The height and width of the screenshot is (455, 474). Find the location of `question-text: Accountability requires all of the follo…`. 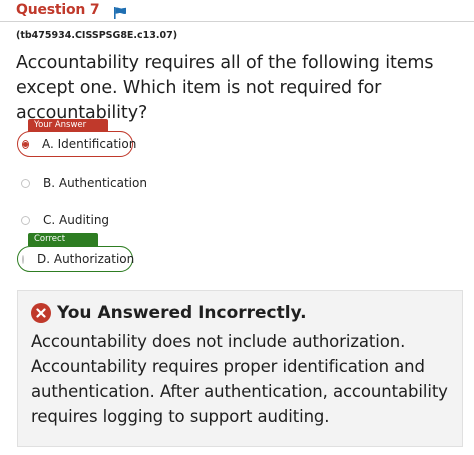

question-text: Accountability requires all of the follo… is located at coordinates (225, 88).